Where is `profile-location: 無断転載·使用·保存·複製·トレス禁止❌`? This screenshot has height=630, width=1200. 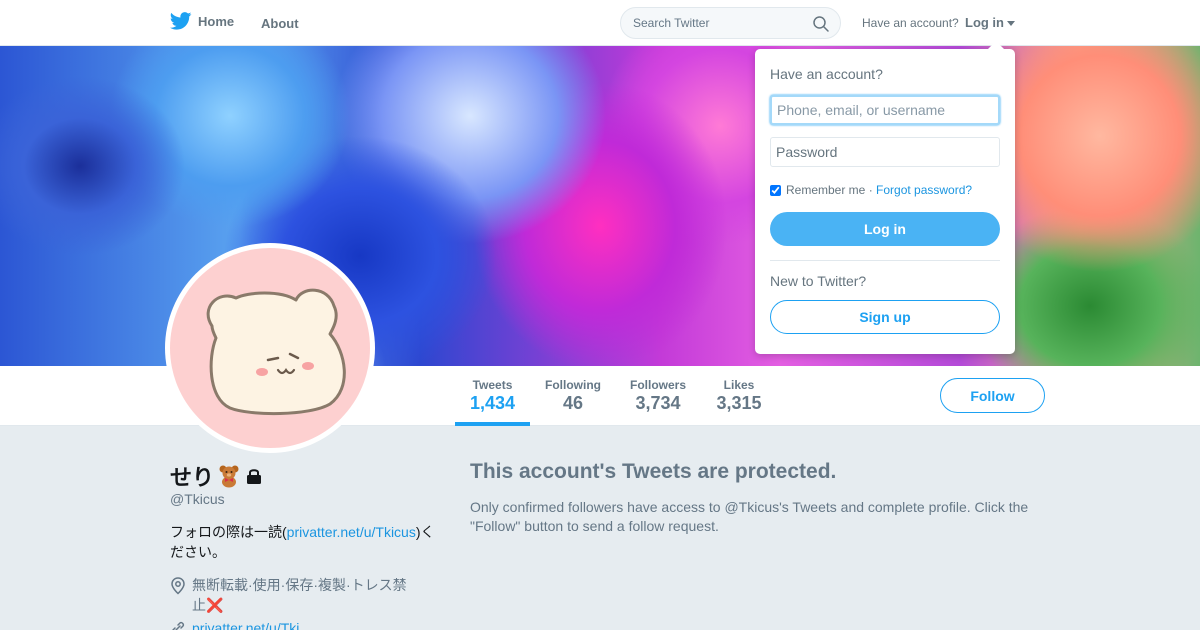
profile-location: 無断転載·使用·保存·複製·トレス禁止❌ is located at coordinates (300, 595).